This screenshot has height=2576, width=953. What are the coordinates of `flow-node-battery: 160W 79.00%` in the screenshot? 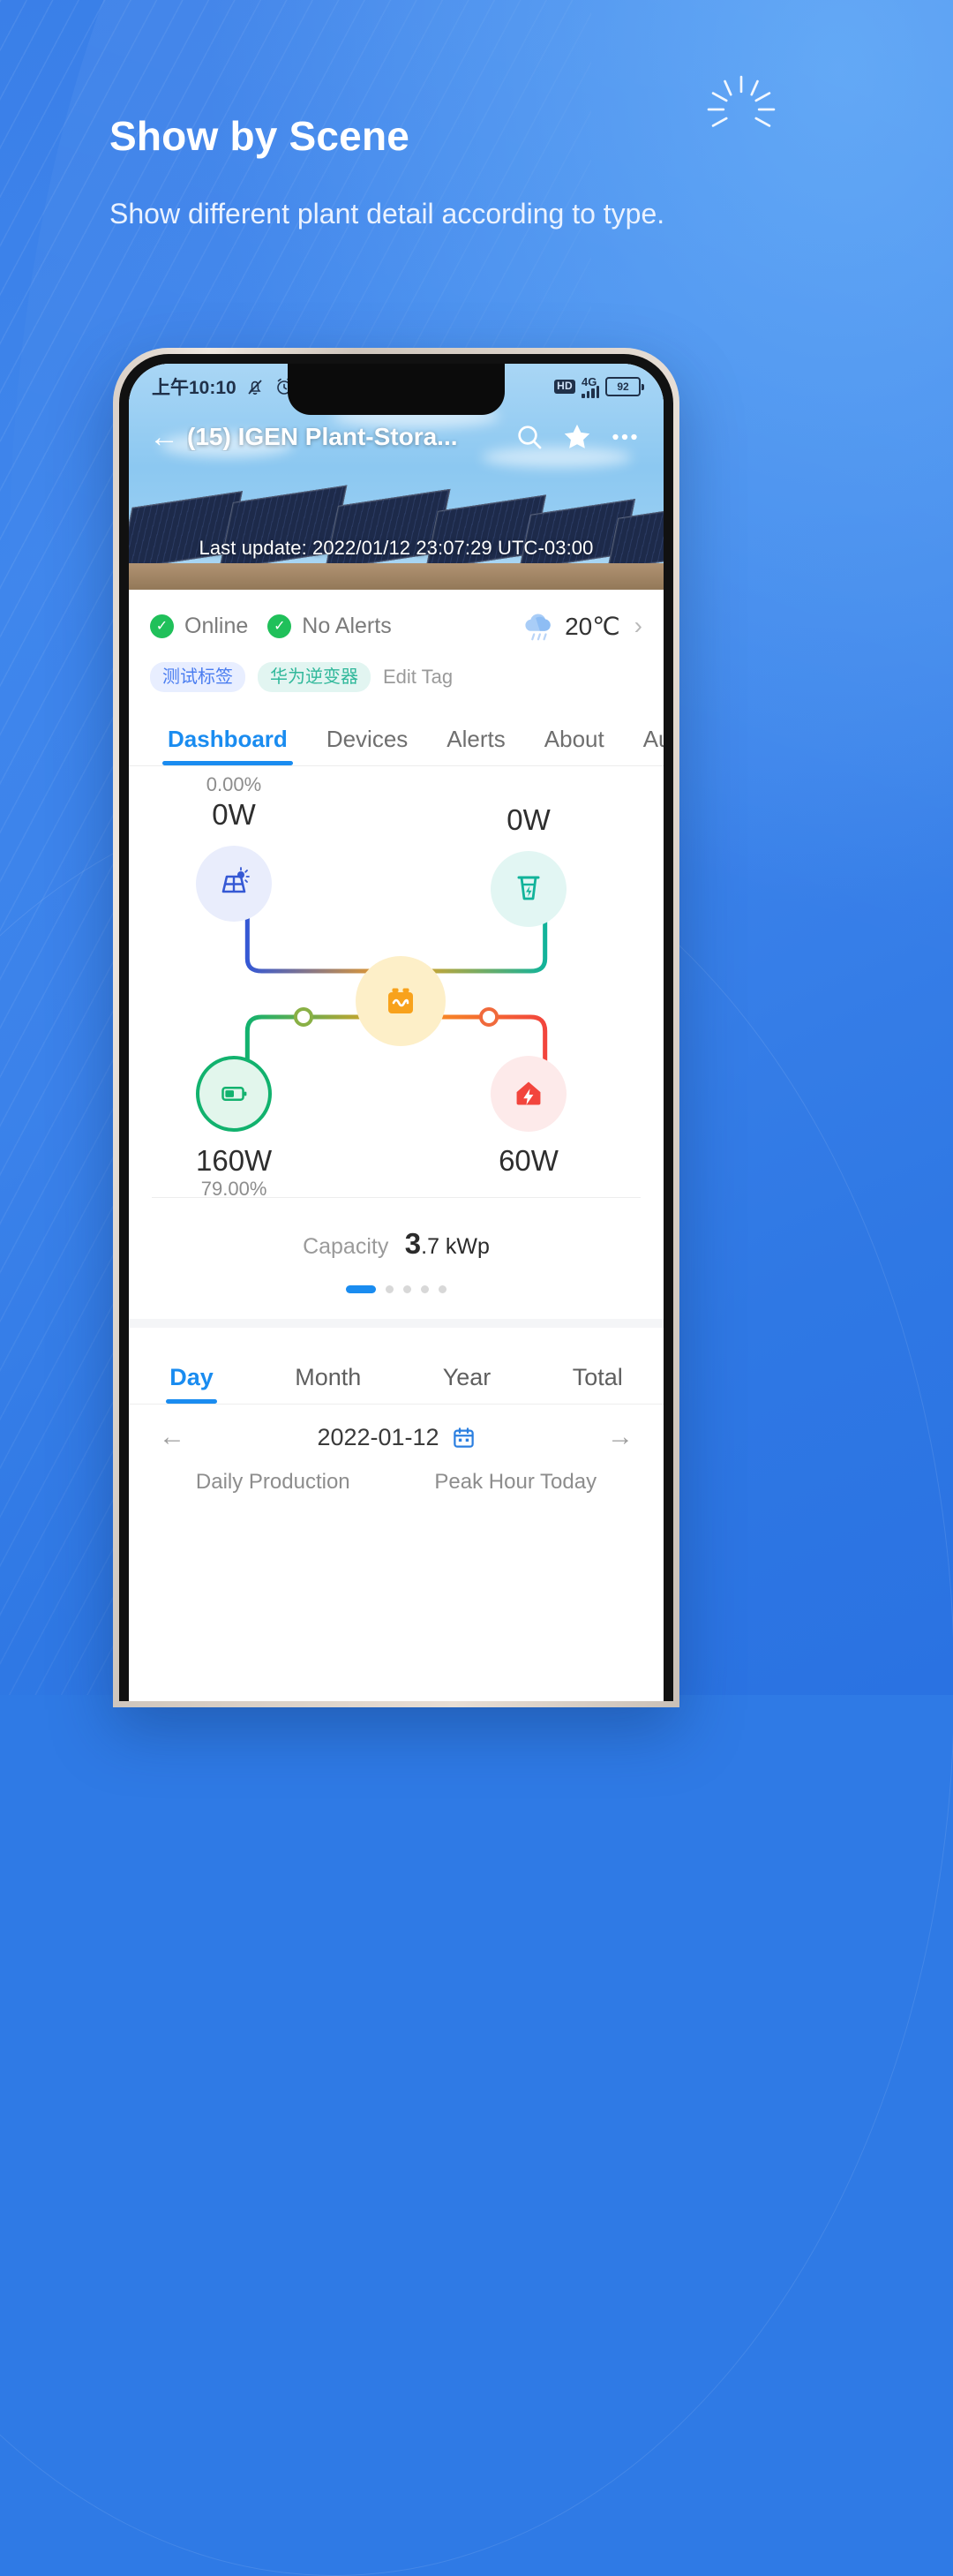 It's located at (234, 1128).